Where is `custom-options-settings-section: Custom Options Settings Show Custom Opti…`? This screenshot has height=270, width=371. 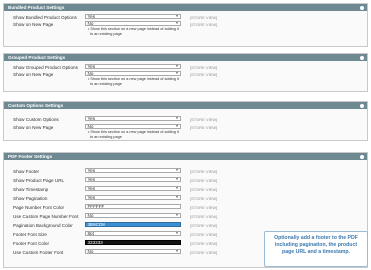 custom-options-settings-section: Custom Options Settings Show Custom Opti… is located at coordinates (185, 121).